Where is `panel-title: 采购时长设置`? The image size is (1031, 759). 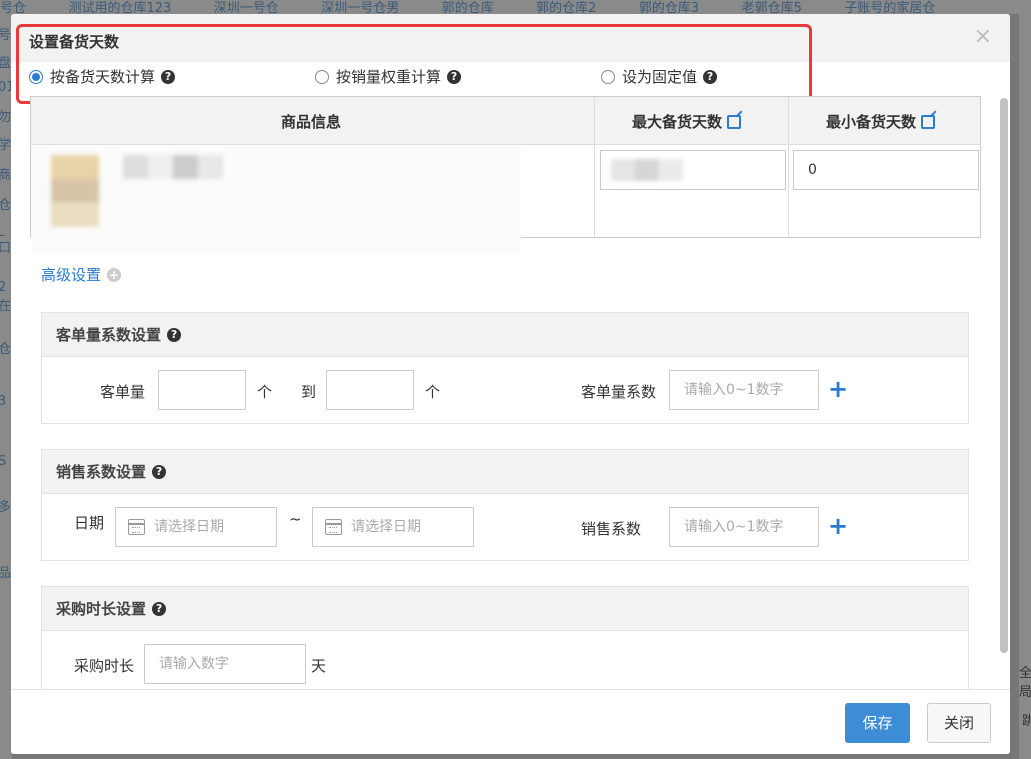
panel-title: 采购时长设置 is located at coordinates (101, 608).